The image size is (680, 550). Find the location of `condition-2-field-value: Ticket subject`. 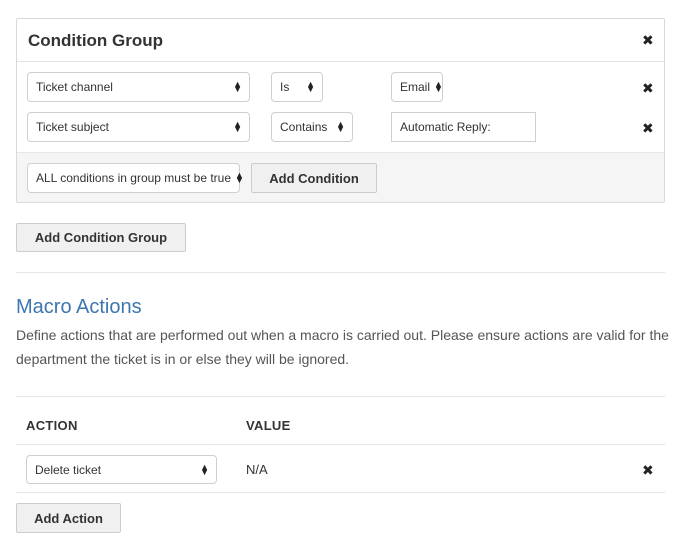

condition-2-field-value: Ticket subject is located at coordinates (72, 127).